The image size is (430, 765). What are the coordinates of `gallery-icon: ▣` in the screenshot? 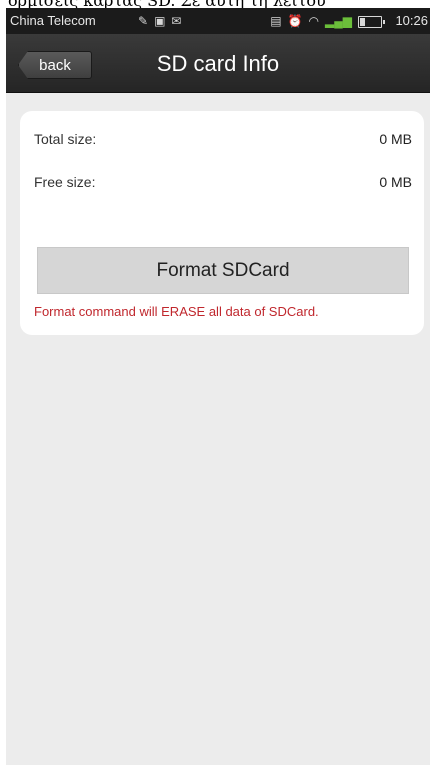 It's located at (160, 21).